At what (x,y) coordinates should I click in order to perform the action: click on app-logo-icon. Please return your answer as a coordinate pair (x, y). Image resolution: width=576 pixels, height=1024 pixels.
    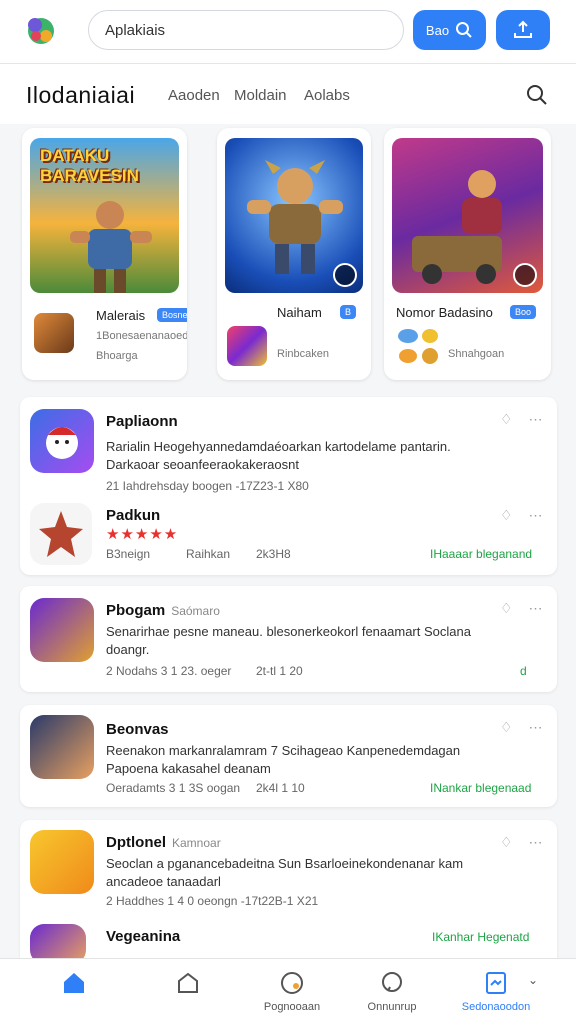
    Looking at the image, I should click on (41, 31).